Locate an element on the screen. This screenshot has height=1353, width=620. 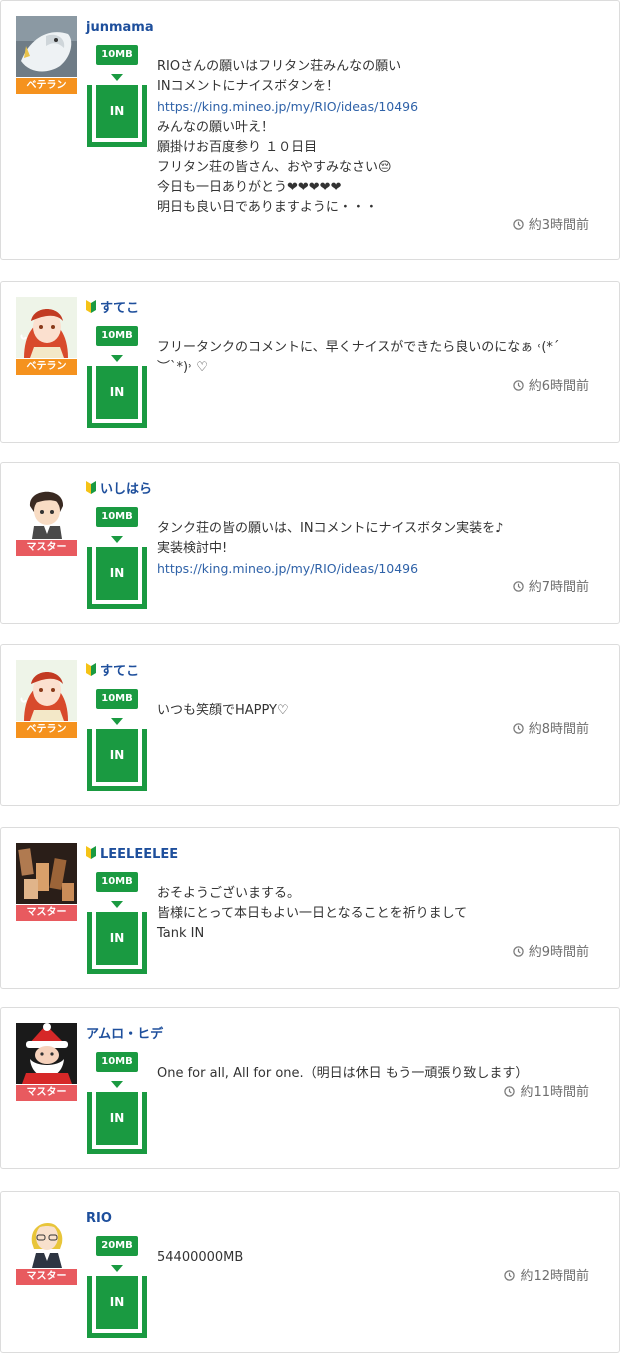
username-text: LEELEELEE is located at coordinates (139, 854).